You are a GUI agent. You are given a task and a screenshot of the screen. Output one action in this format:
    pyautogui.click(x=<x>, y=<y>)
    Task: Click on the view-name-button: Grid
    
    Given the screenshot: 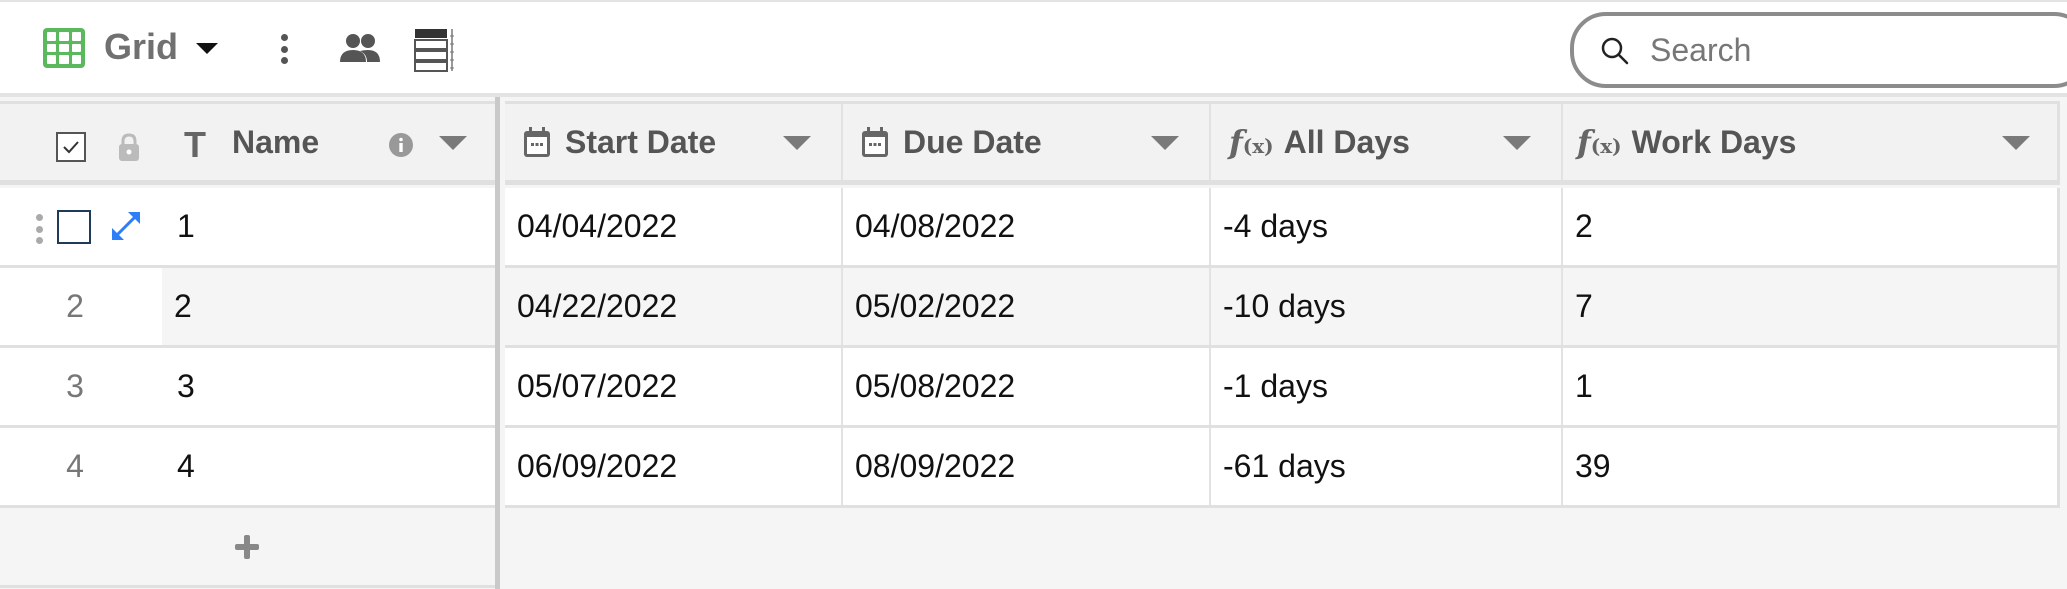 What is the action you would take?
    pyautogui.click(x=141, y=47)
    